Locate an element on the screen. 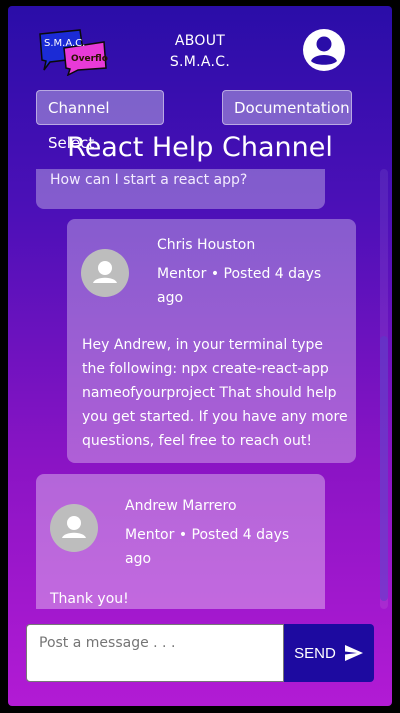  message-input is located at coordinates (155, 653).